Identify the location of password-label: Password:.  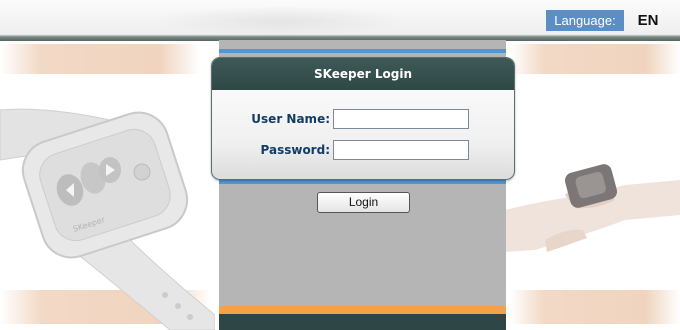
(295, 150).